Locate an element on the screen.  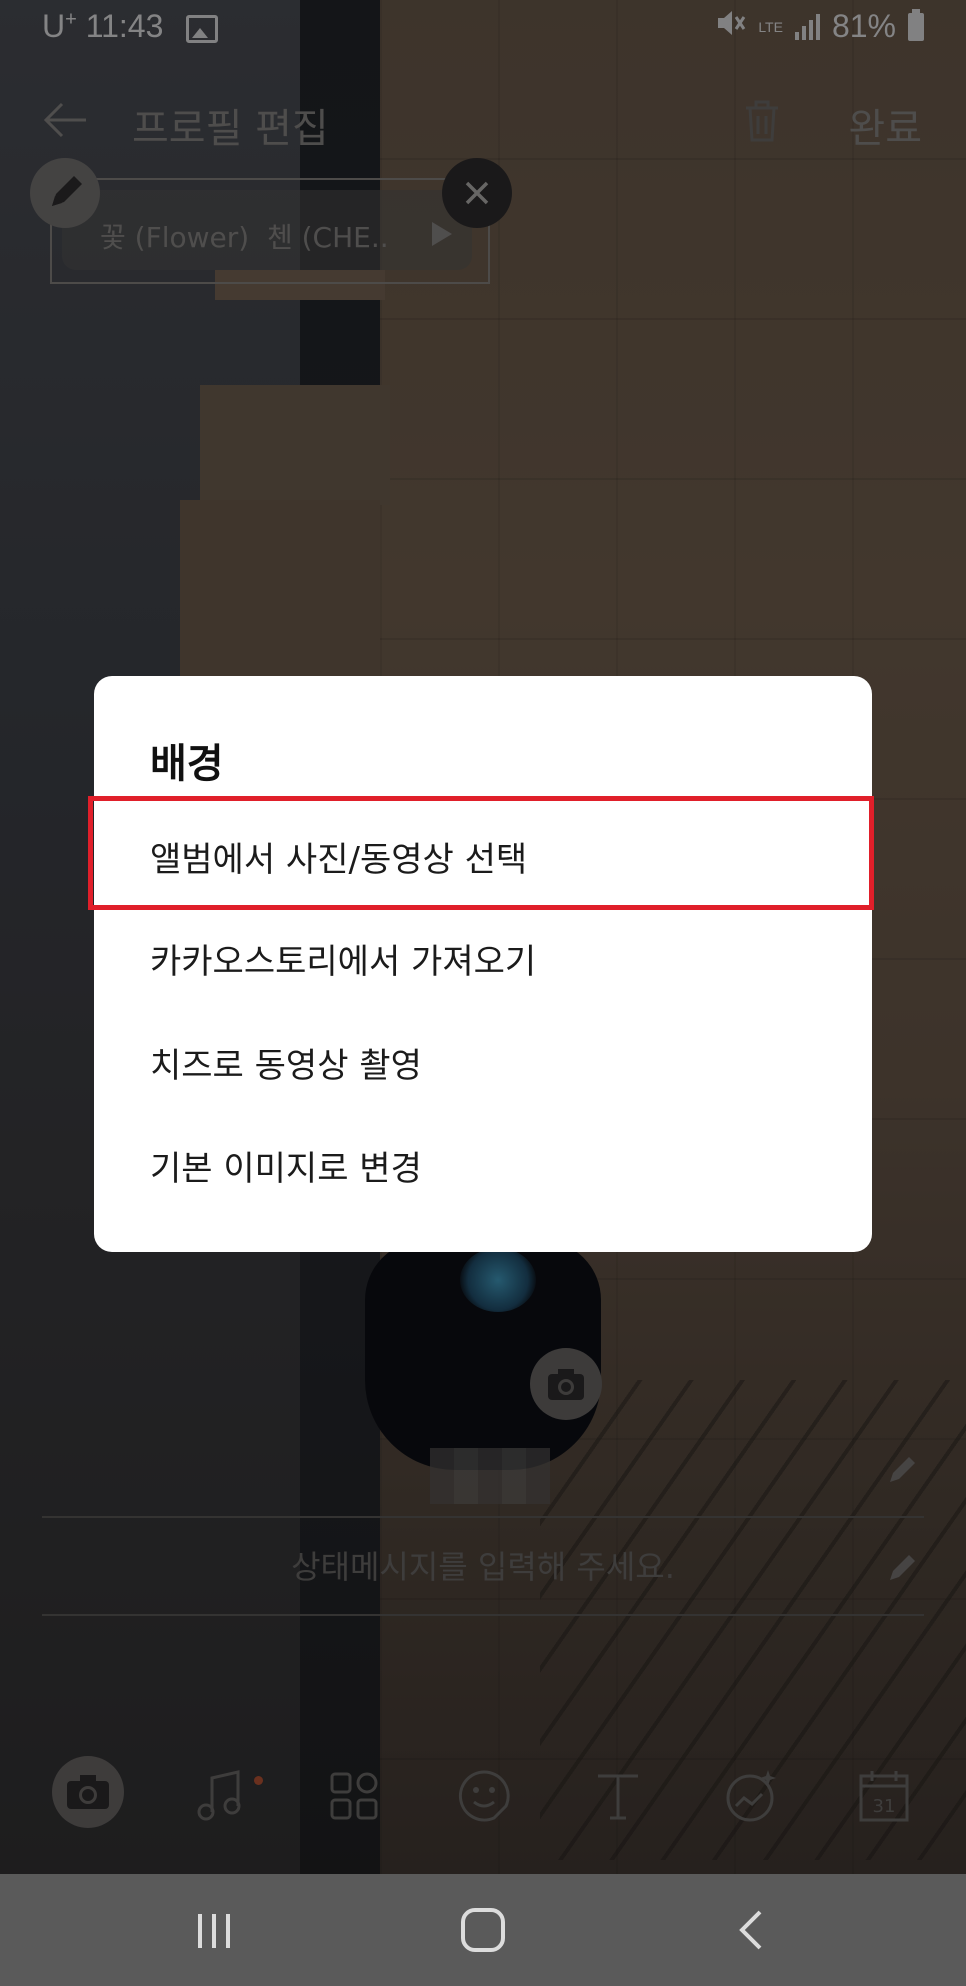
option-label: 카카오스토리에서 가져오기 is located at coordinates (343, 962).